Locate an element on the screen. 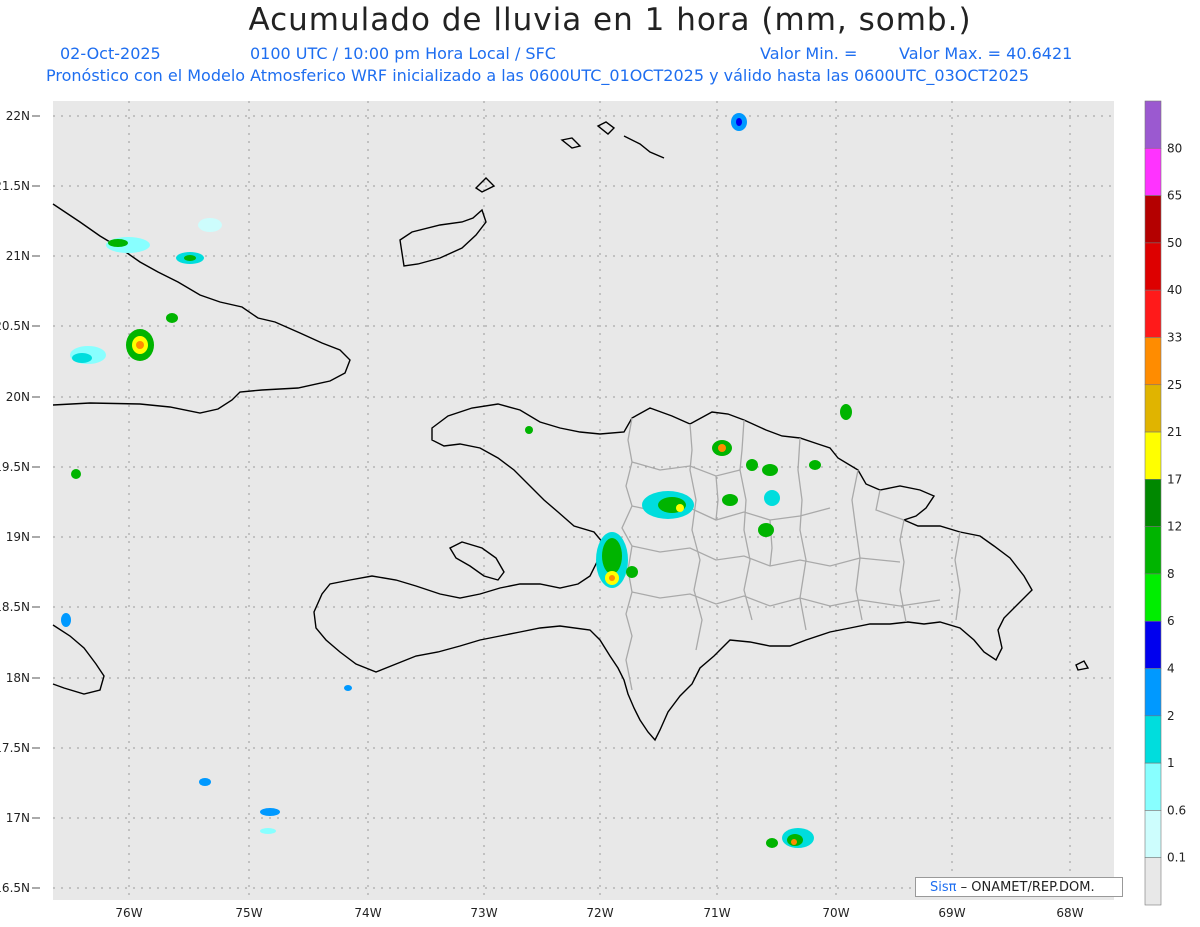 The width and height of the screenshot is (1200, 927). lon-labels: 76W 75W 74W 73W 72W 71W 70W 69W 68W is located at coordinates (599, 913).